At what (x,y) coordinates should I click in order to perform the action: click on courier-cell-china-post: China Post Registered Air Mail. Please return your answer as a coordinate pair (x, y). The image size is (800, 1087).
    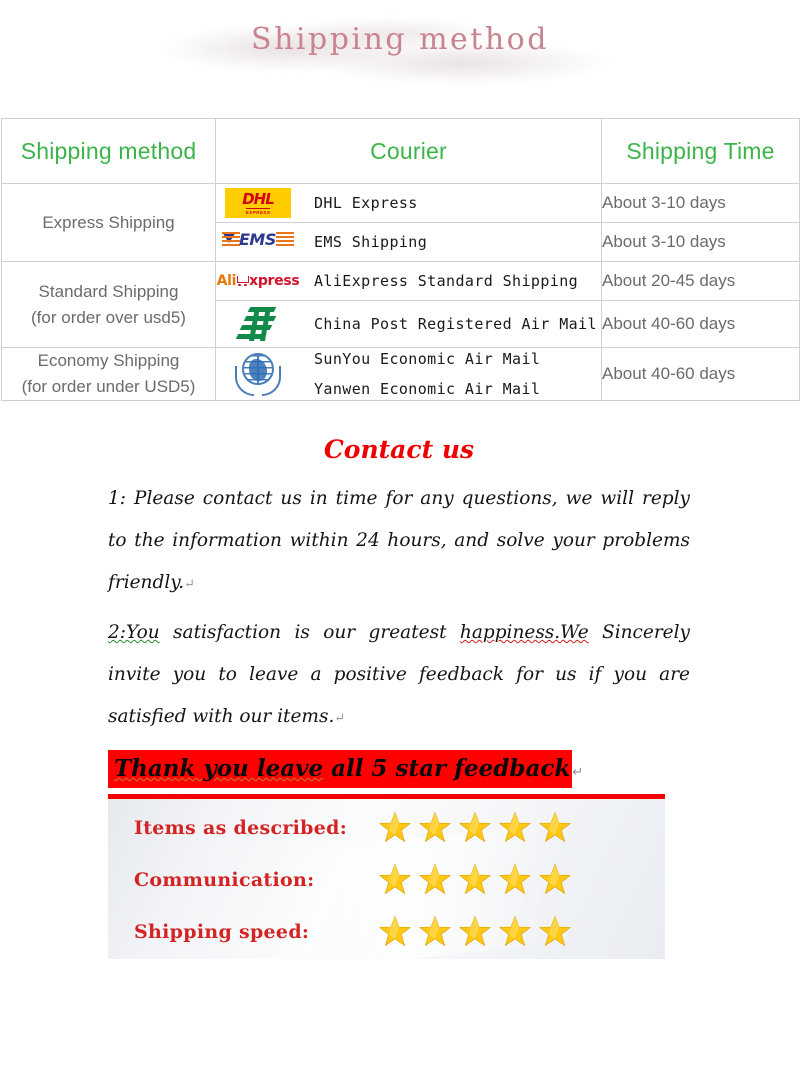
    Looking at the image, I should click on (408, 324).